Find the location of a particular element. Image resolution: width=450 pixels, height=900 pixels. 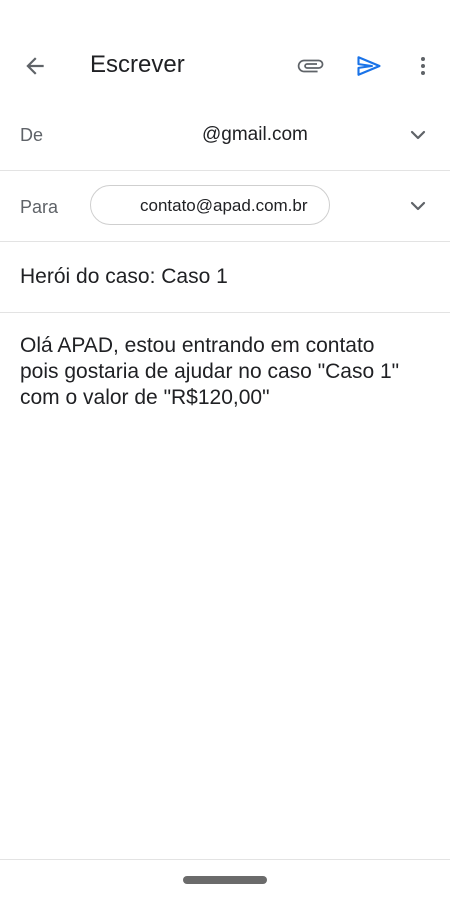

subject-field: Herói do caso: Caso 1 is located at coordinates (124, 277).